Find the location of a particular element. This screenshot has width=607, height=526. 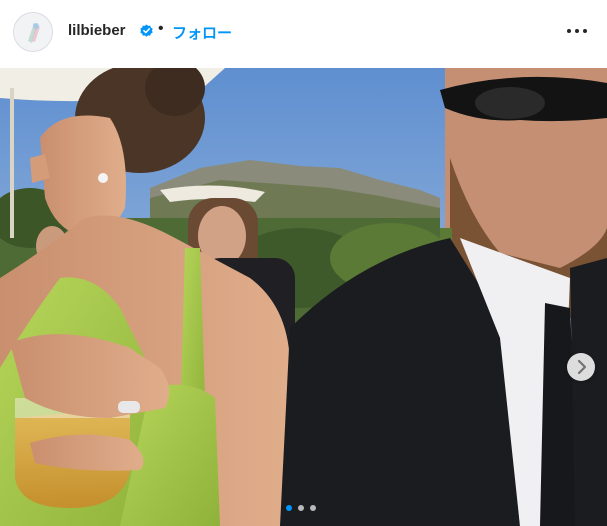

avatar is located at coordinates (33, 32).